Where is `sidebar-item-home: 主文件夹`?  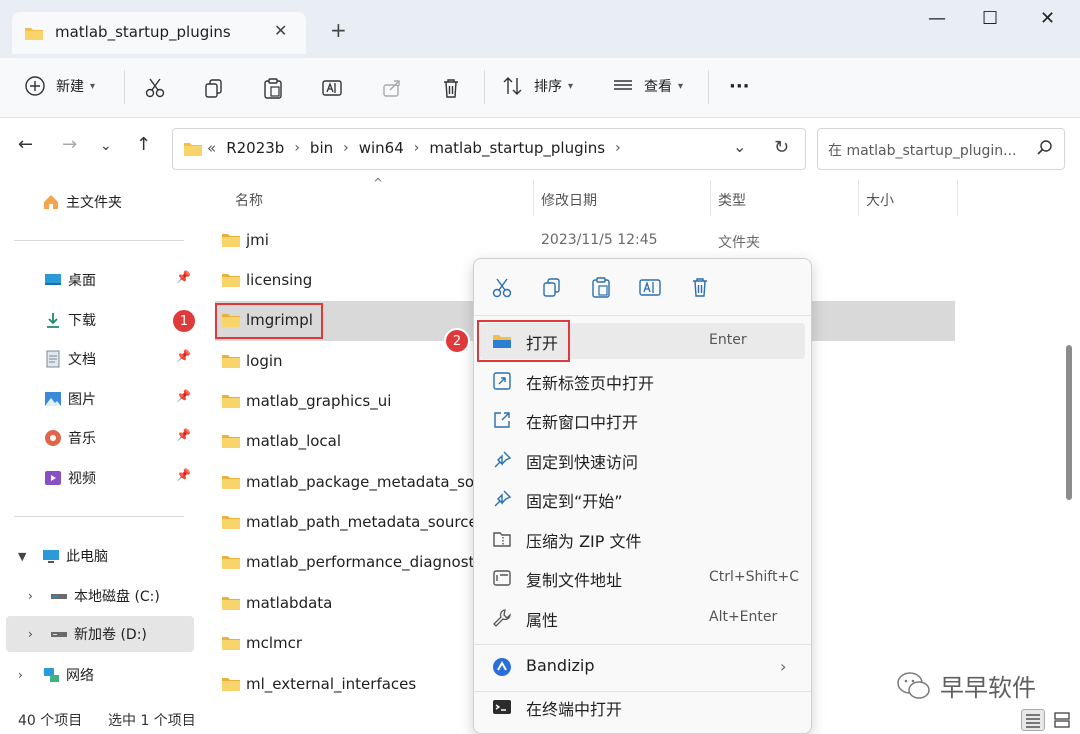
sidebar-item-home: 主文件夹 is located at coordinates (139, 202).